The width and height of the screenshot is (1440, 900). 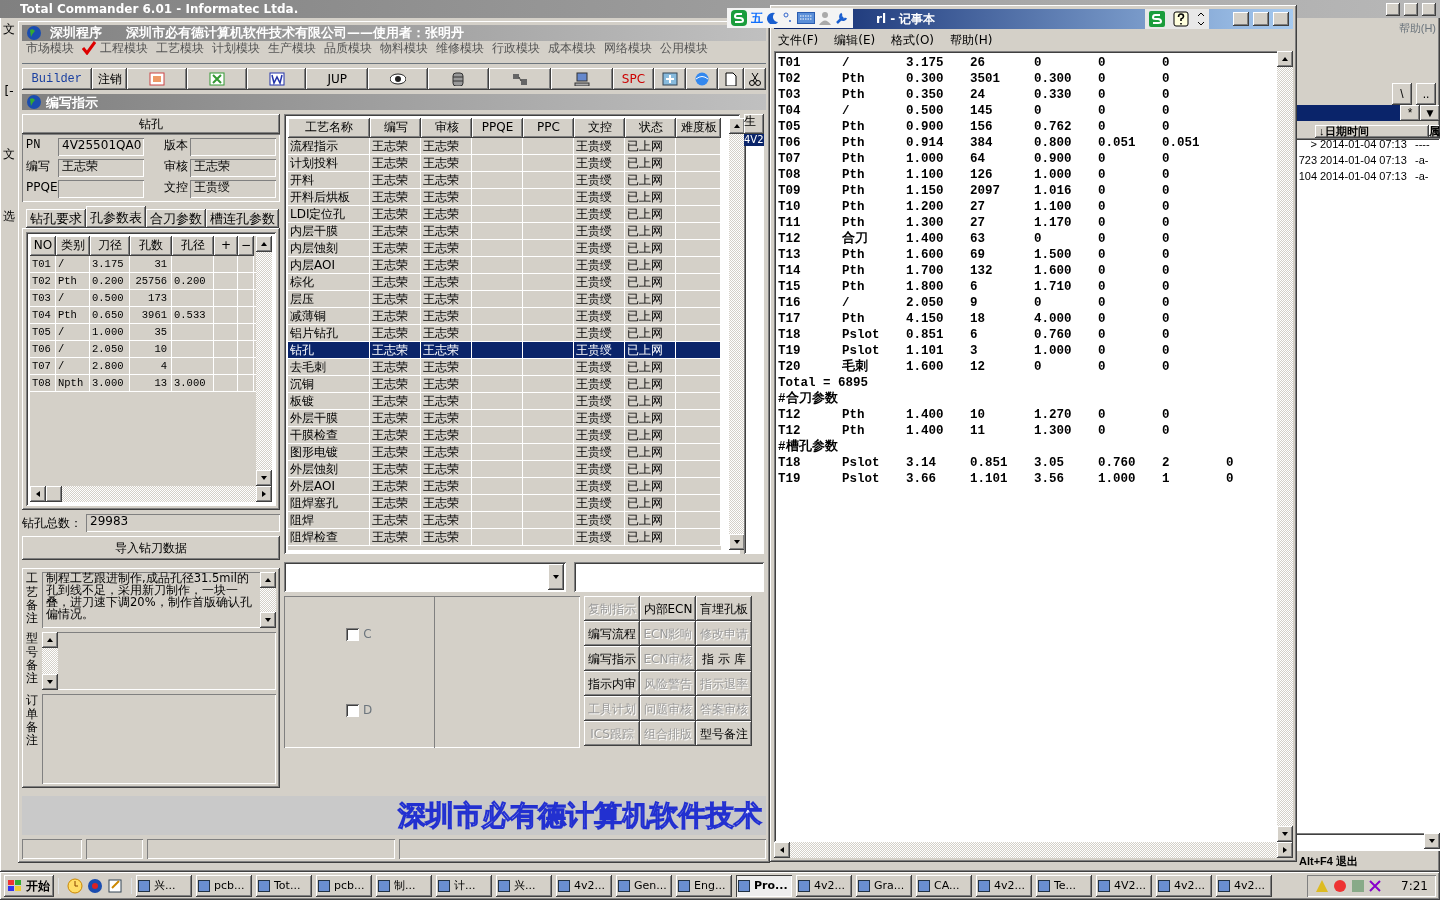 I want to click on column-header: 难度板, so click(x=698, y=128).